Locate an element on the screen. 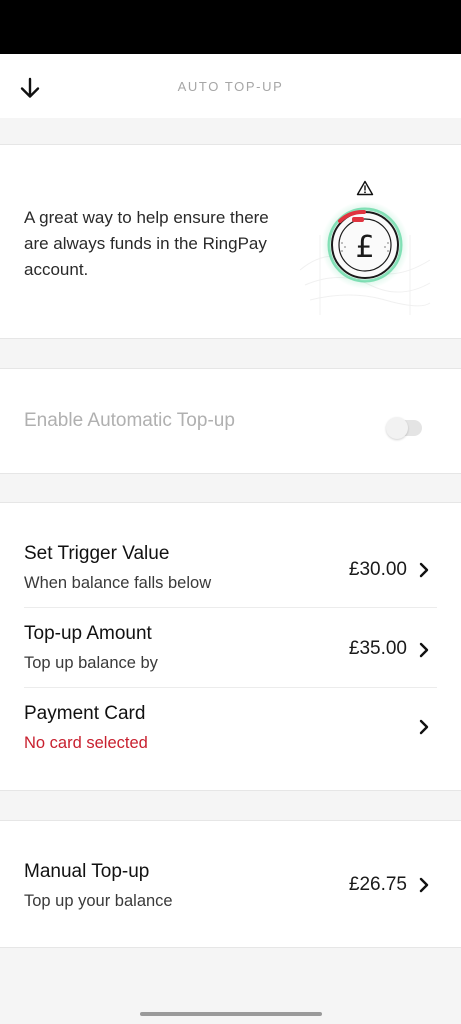 The width and height of the screenshot is (461, 1024). trigger-value-subtitle: When balance falls below is located at coordinates (118, 583).